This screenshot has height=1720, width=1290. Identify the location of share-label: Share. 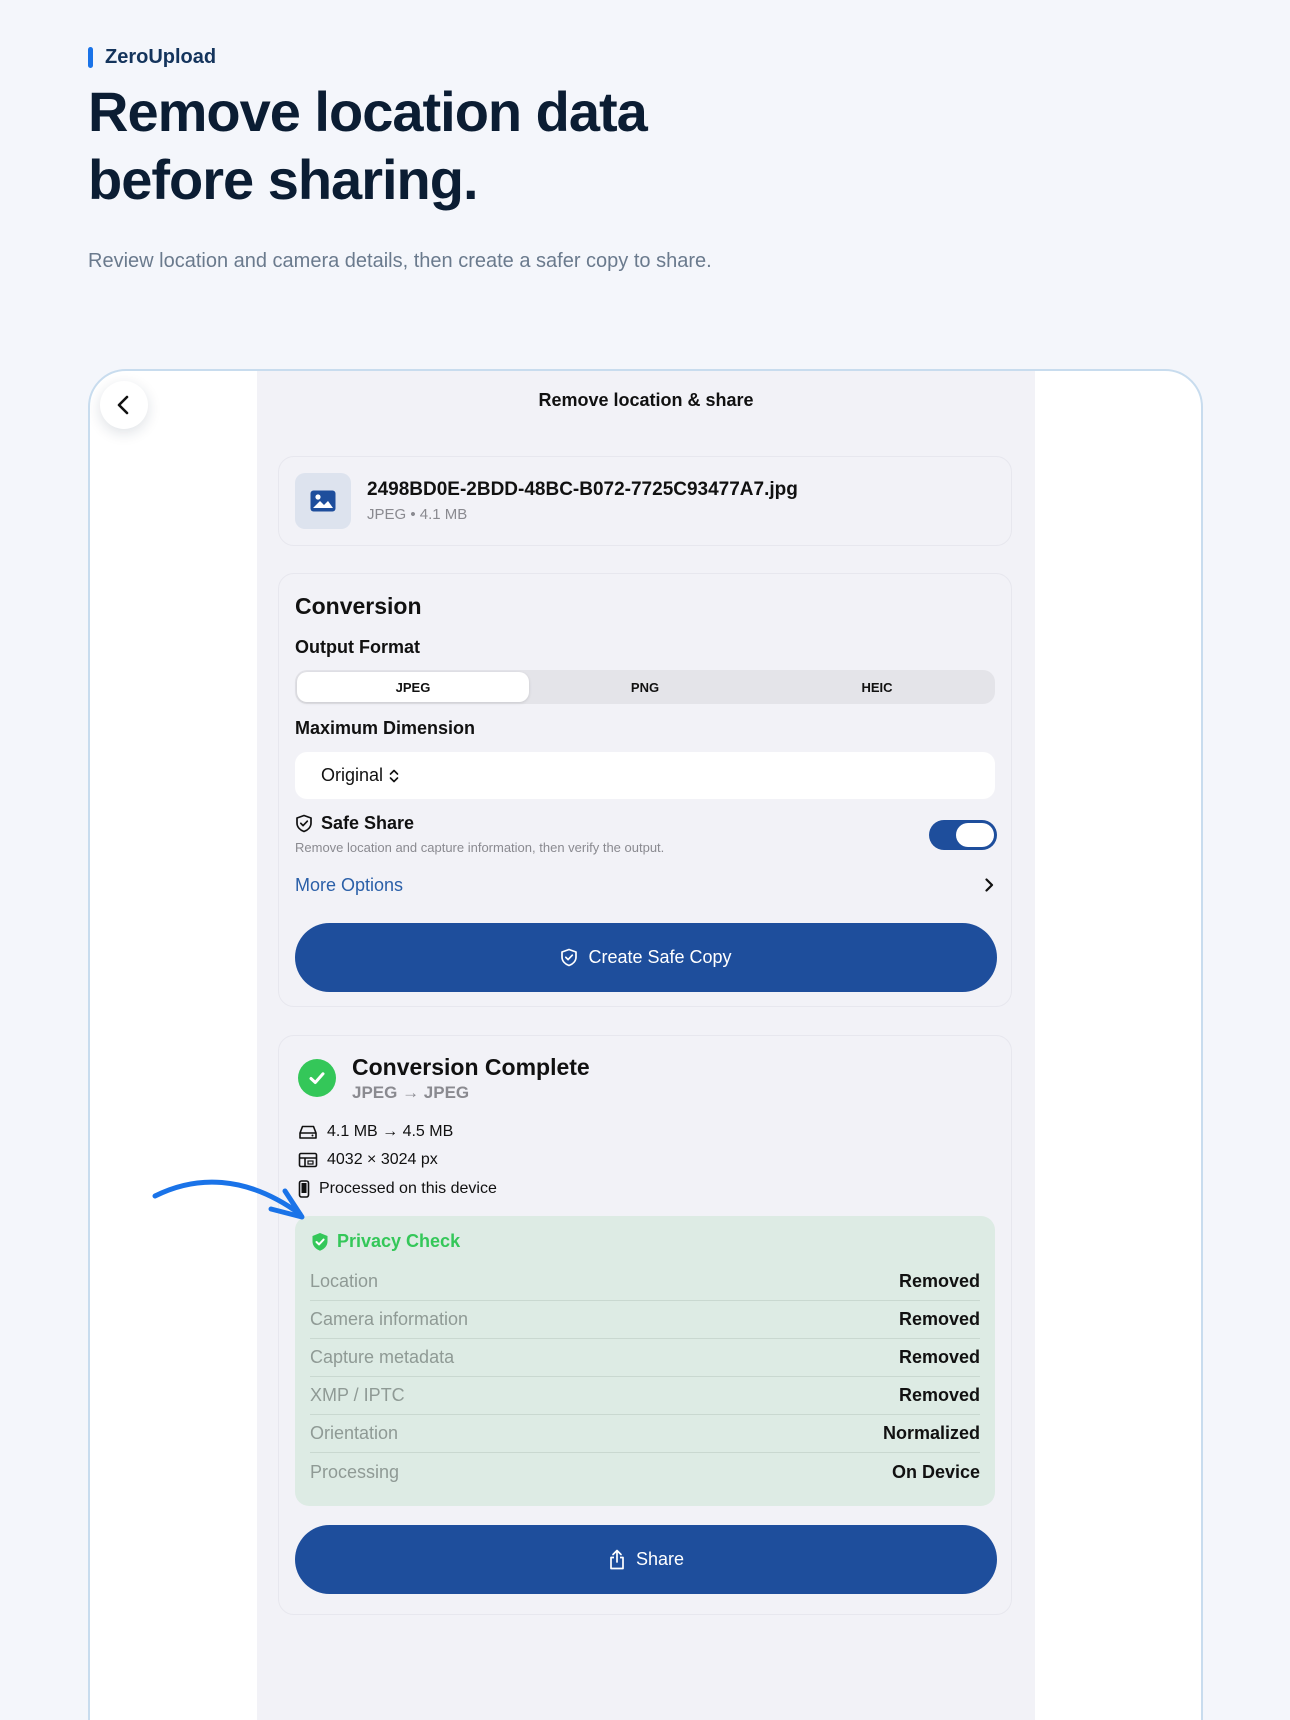
(660, 1559).